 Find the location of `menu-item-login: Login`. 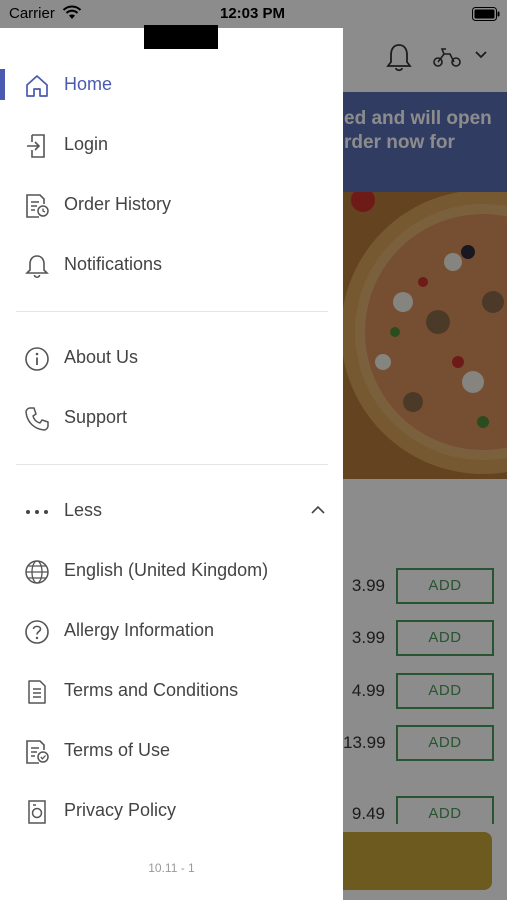

menu-item-login: Login is located at coordinates (171, 145).